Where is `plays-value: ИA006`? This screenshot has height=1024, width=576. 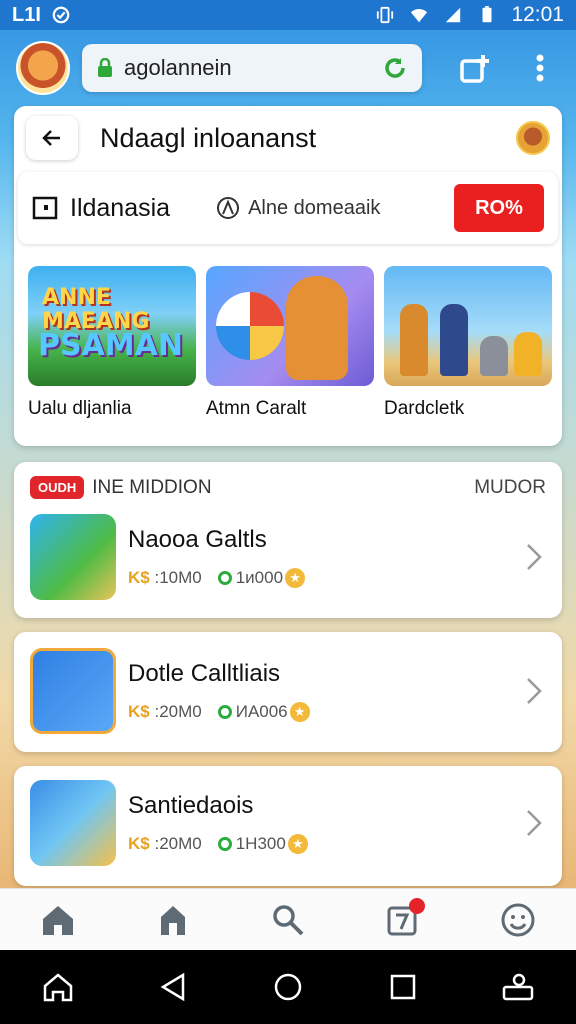 plays-value: ИA006 is located at coordinates (261, 711).